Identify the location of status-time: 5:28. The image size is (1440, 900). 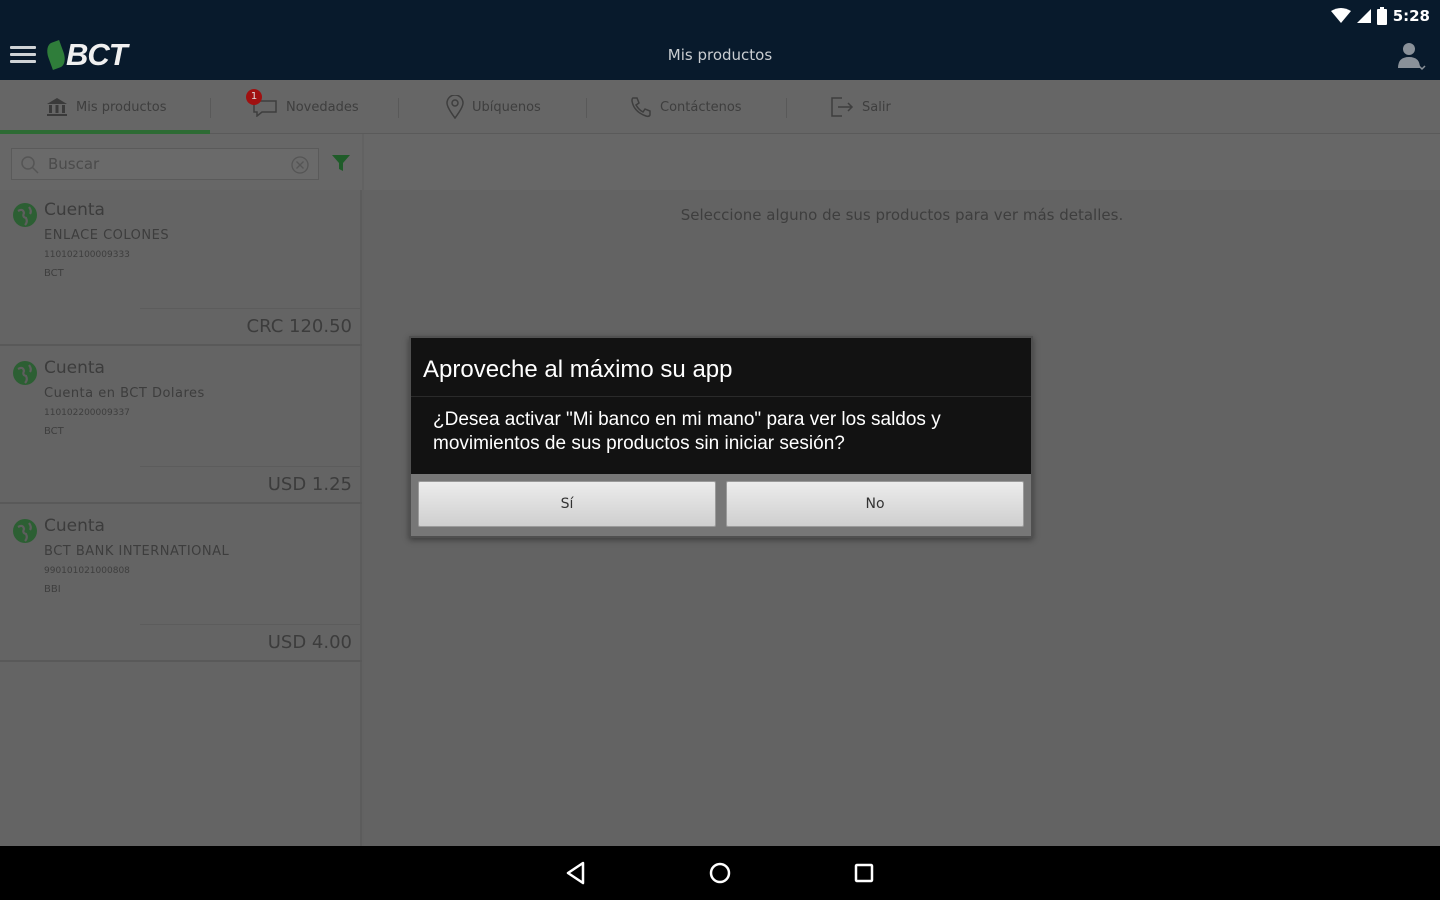
(1411, 16).